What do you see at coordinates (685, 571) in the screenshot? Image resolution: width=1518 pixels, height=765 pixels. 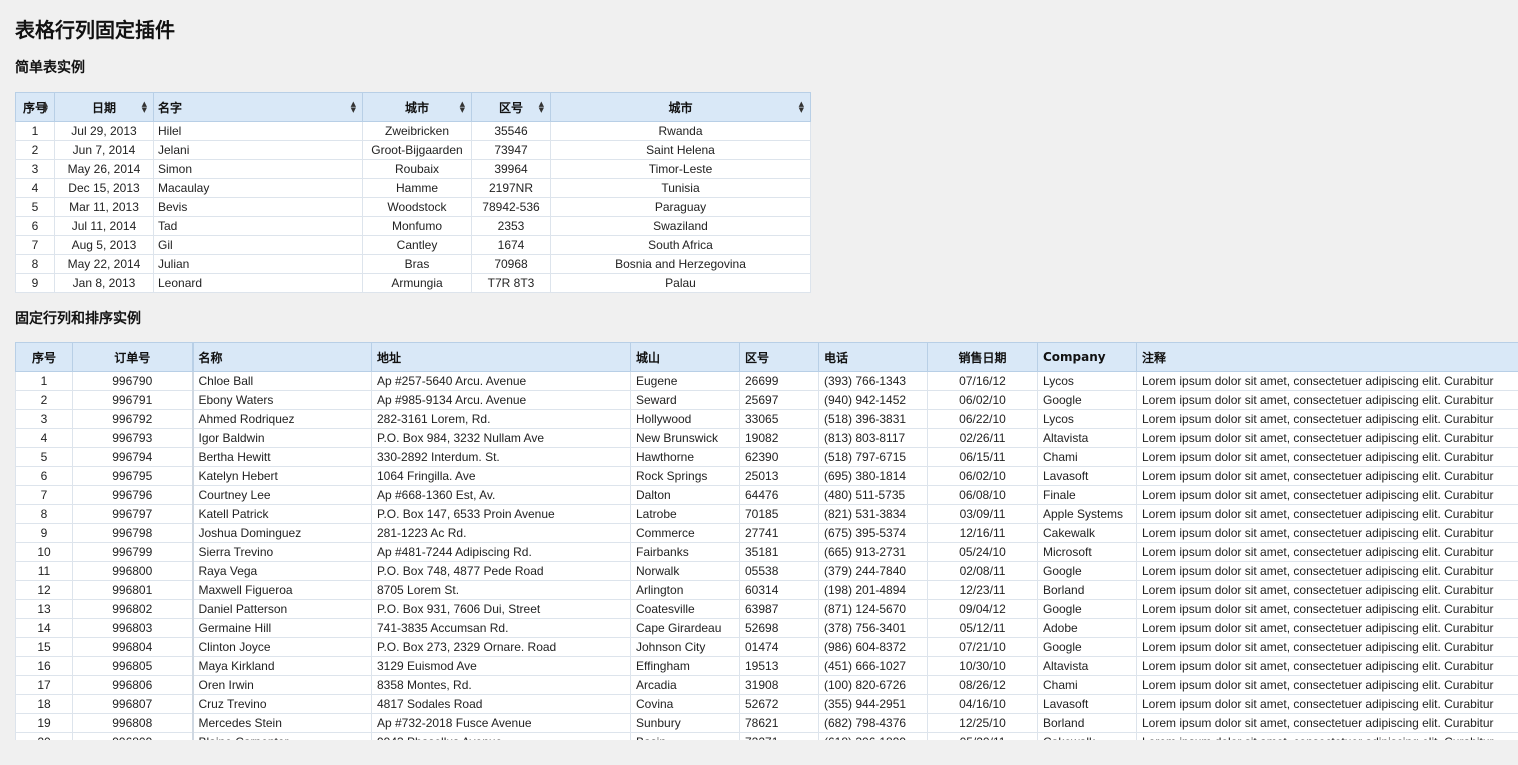 I see `table-cell: Norwalk` at bounding box center [685, 571].